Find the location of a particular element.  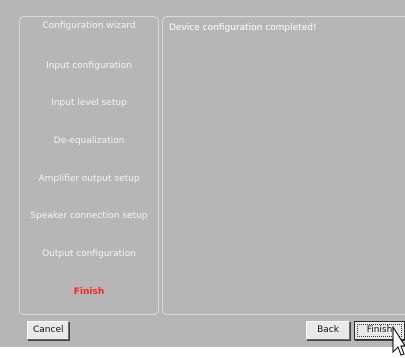

step-speaker-connection-setup: Speaker connection setup is located at coordinates (89, 216).